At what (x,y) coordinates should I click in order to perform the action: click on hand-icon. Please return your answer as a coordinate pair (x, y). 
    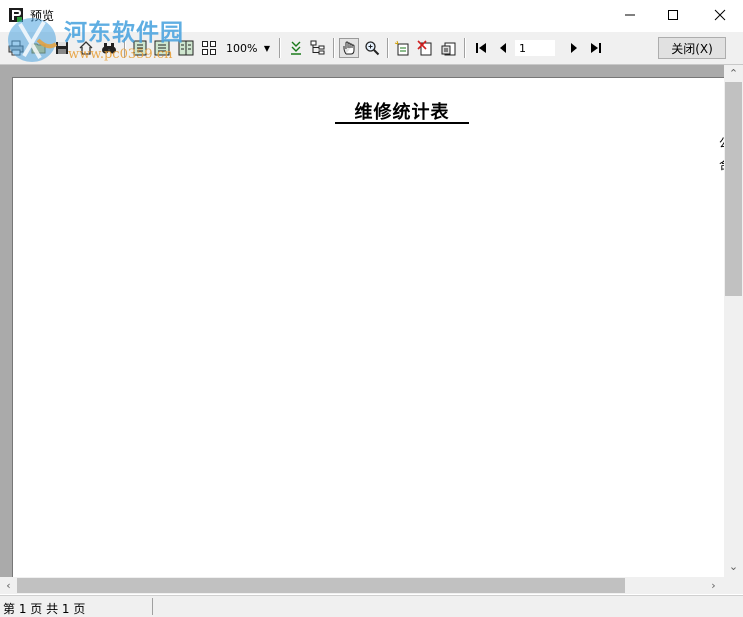
    Looking at the image, I should click on (349, 48).